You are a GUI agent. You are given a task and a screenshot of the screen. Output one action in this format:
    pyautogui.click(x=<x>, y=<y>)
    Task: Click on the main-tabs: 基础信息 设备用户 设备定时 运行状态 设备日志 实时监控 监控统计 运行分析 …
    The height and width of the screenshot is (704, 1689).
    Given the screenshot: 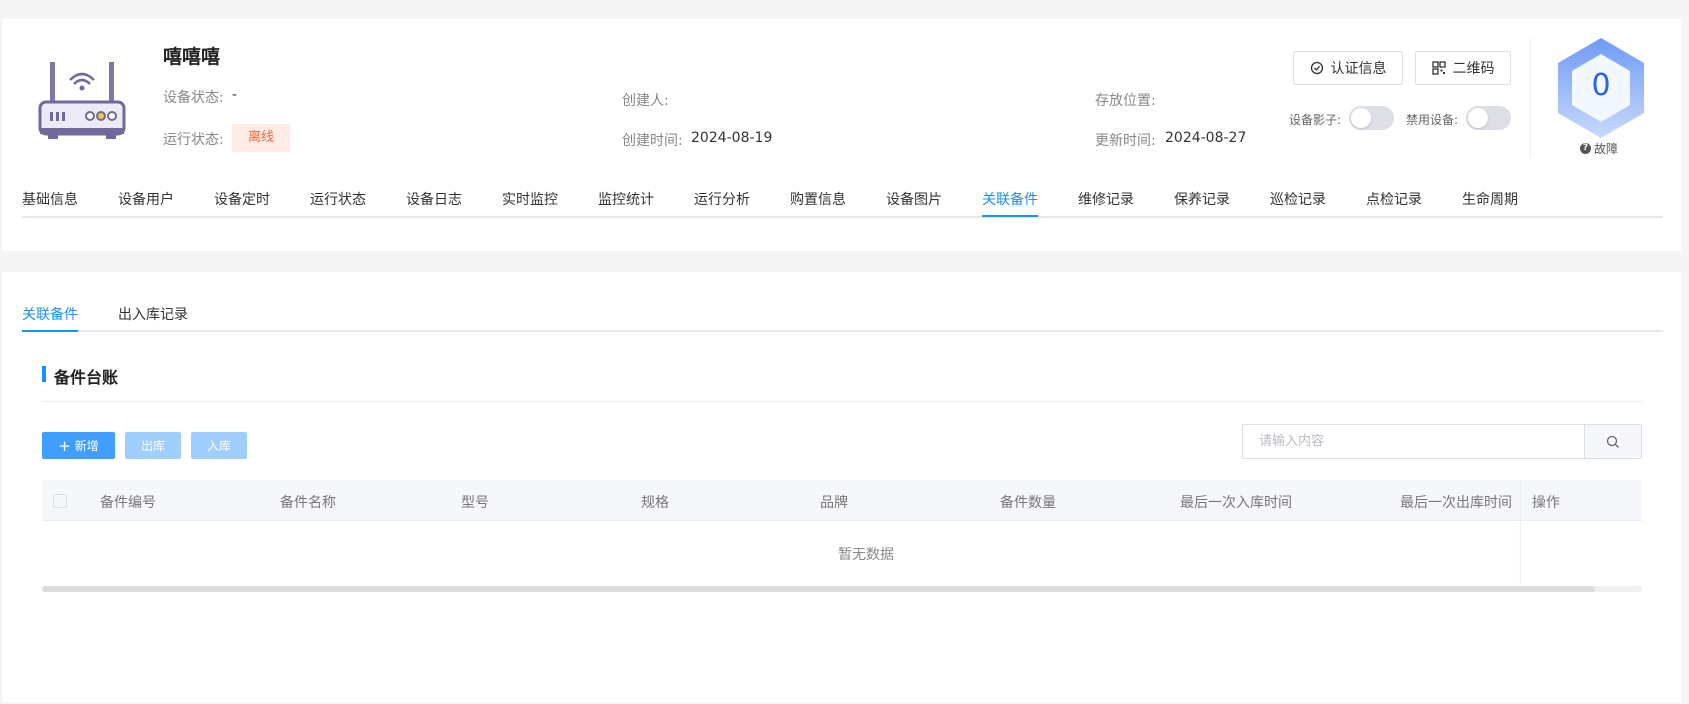 What is the action you would take?
    pyautogui.click(x=842, y=202)
    